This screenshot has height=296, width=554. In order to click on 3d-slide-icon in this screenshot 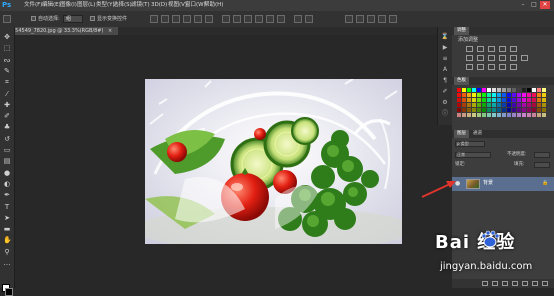, I will do `click(382, 19)`.